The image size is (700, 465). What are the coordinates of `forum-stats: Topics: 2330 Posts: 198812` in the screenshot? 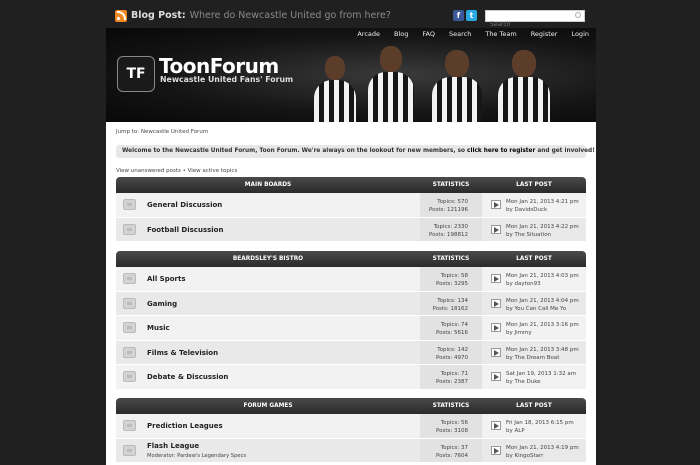 It's located at (451, 229).